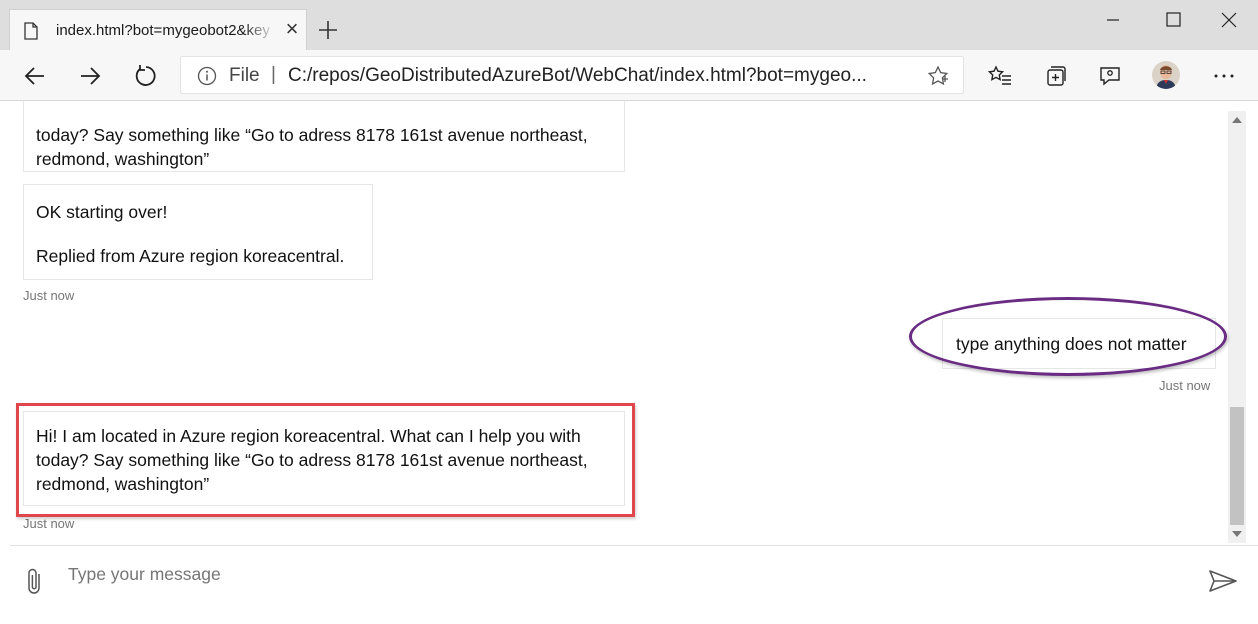 The height and width of the screenshot is (624, 1258). I want to click on message-input, so click(628, 574).